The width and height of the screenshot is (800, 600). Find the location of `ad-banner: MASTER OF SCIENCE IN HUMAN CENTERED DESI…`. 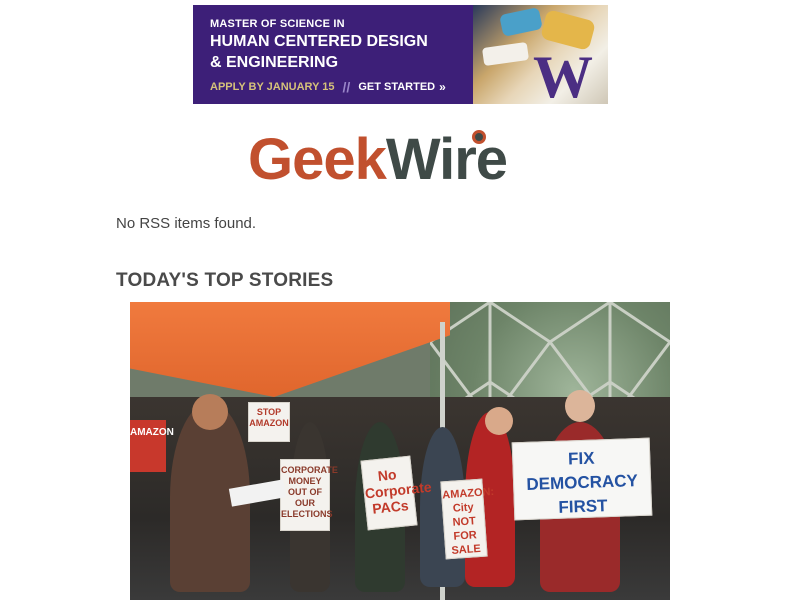

ad-banner: MASTER OF SCIENCE IN HUMAN CENTERED DESI… is located at coordinates (400, 54).